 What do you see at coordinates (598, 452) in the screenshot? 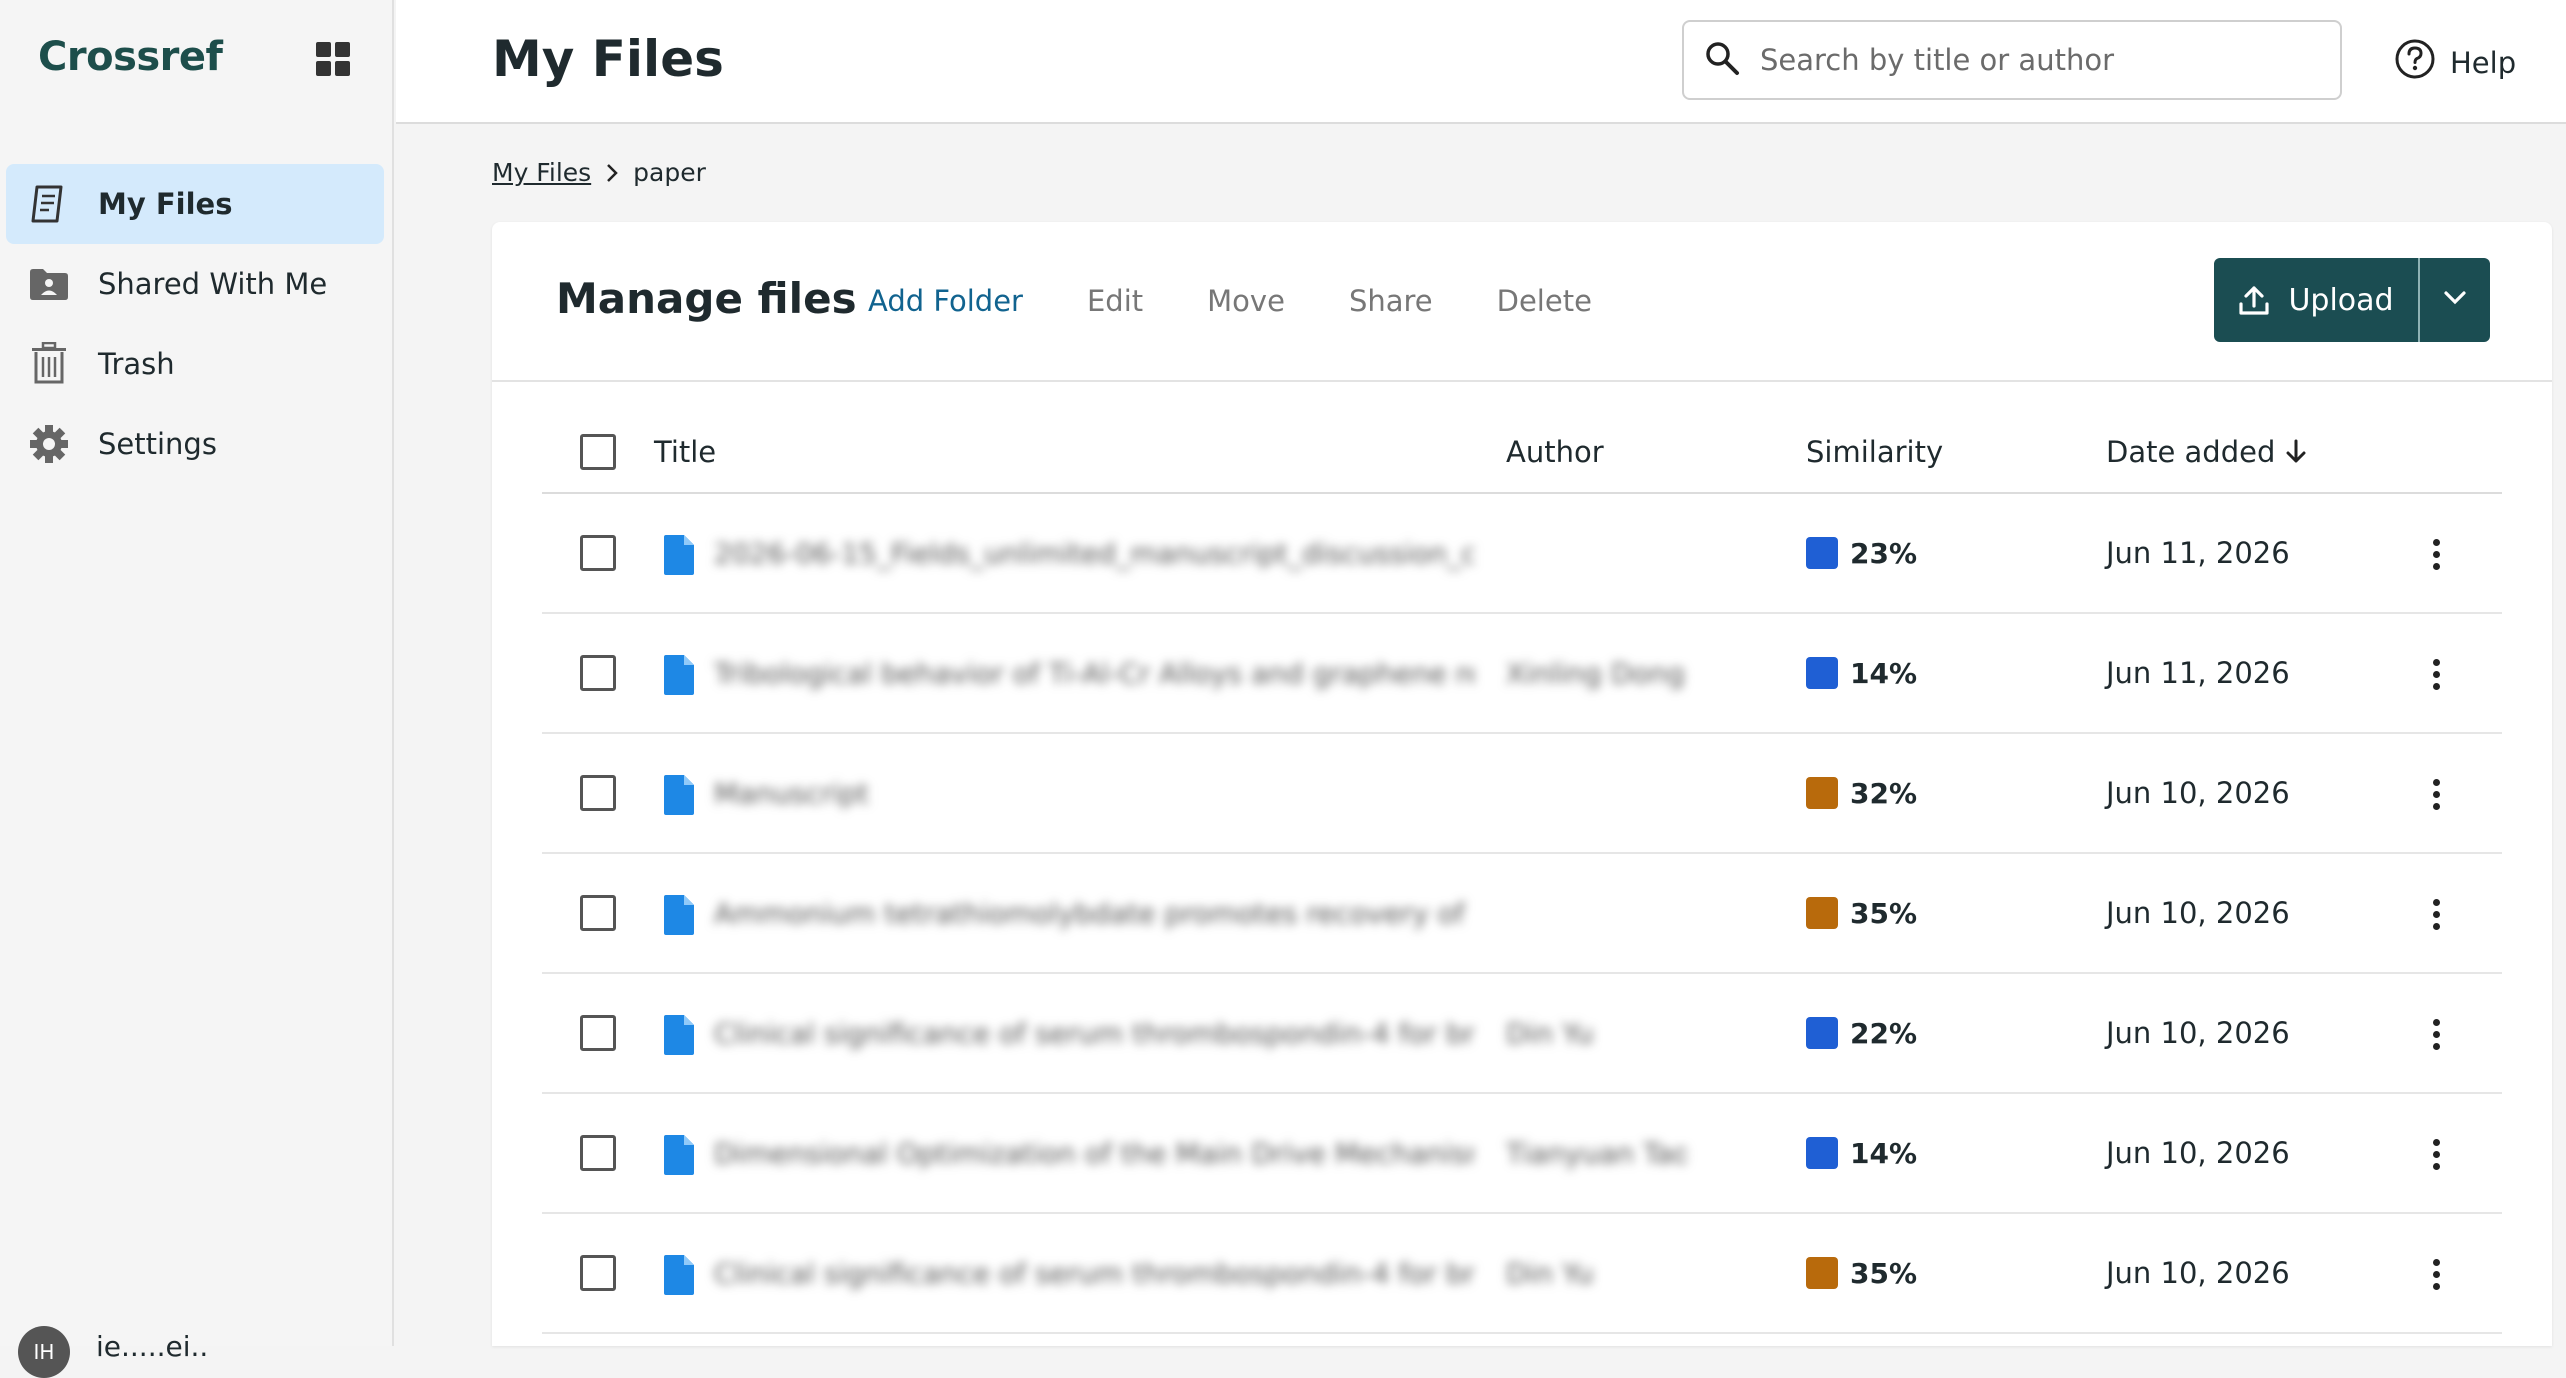
I see `select-all-checkbox` at bounding box center [598, 452].